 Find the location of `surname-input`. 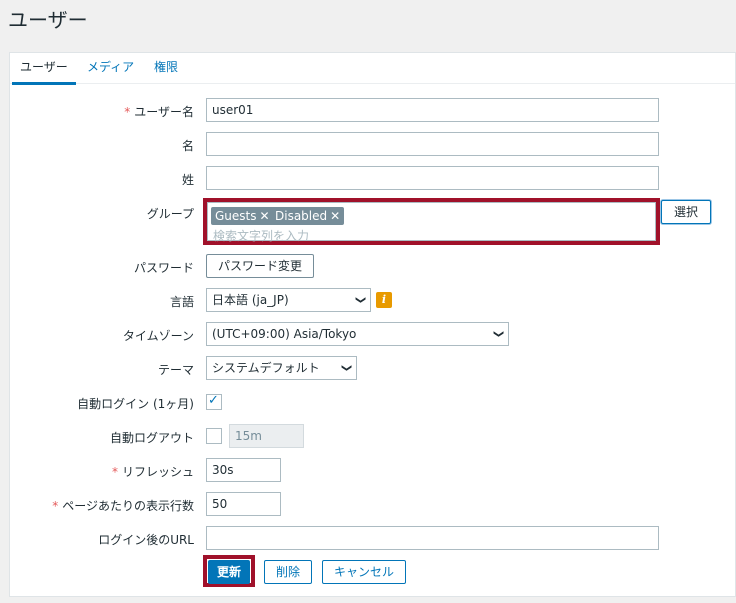

surname-input is located at coordinates (432, 178).